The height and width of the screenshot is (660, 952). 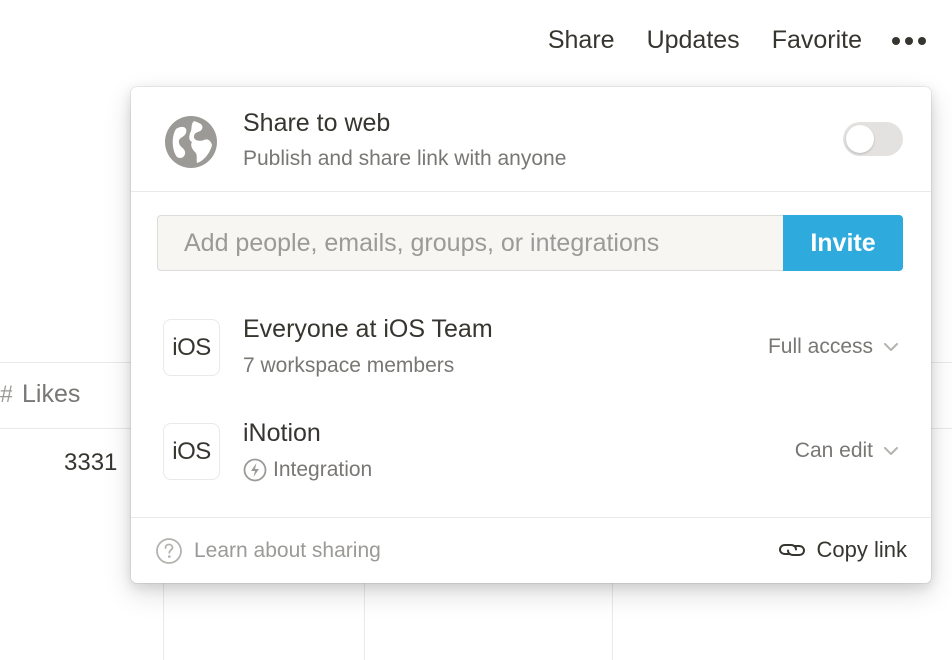 What do you see at coordinates (368, 329) in the screenshot?
I see `member-name: Everyone at iOS Team` at bounding box center [368, 329].